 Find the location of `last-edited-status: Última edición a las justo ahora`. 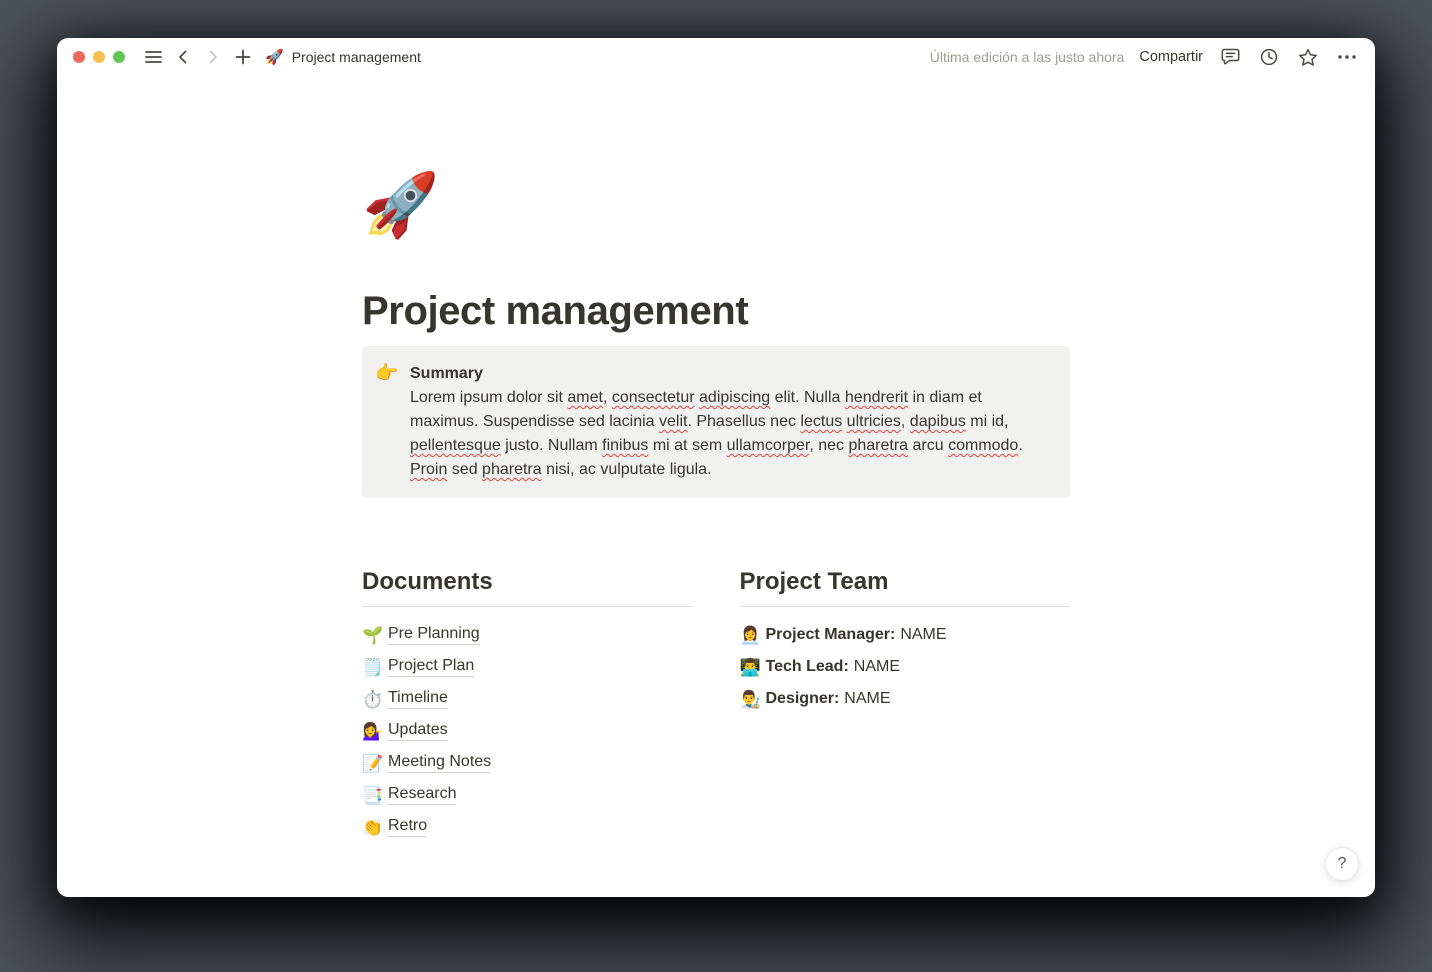

last-edited-status: Última edición a las justo ahora is located at coordinates (1027, 57).